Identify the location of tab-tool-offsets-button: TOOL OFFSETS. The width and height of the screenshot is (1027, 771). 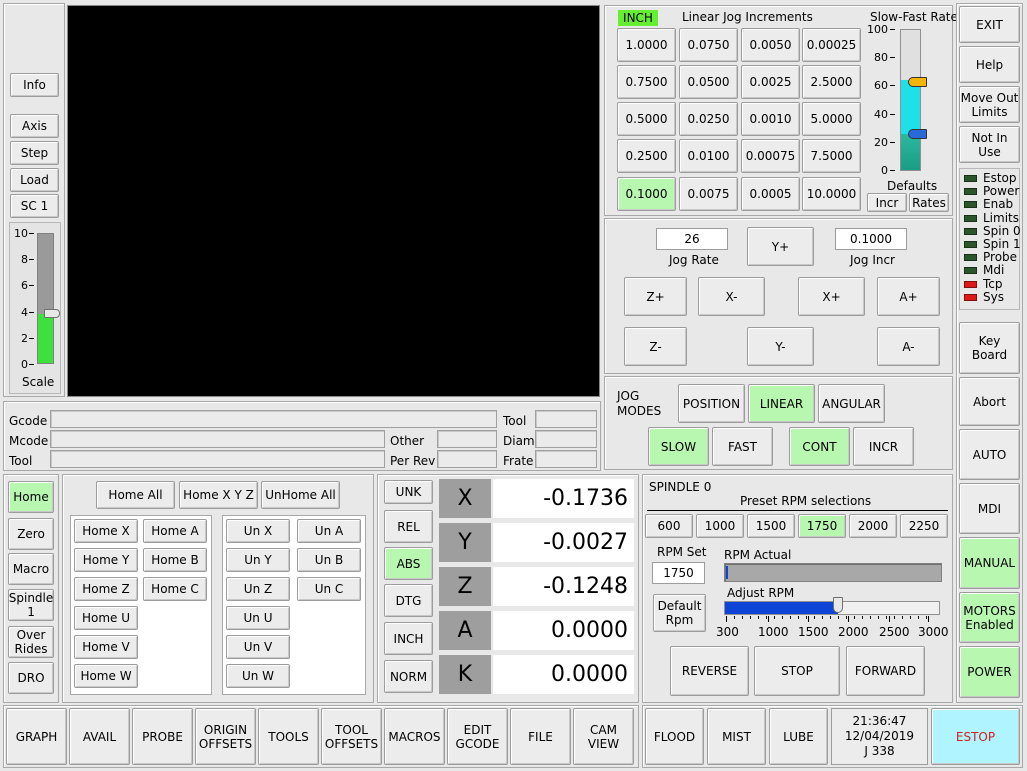
(351, 736).